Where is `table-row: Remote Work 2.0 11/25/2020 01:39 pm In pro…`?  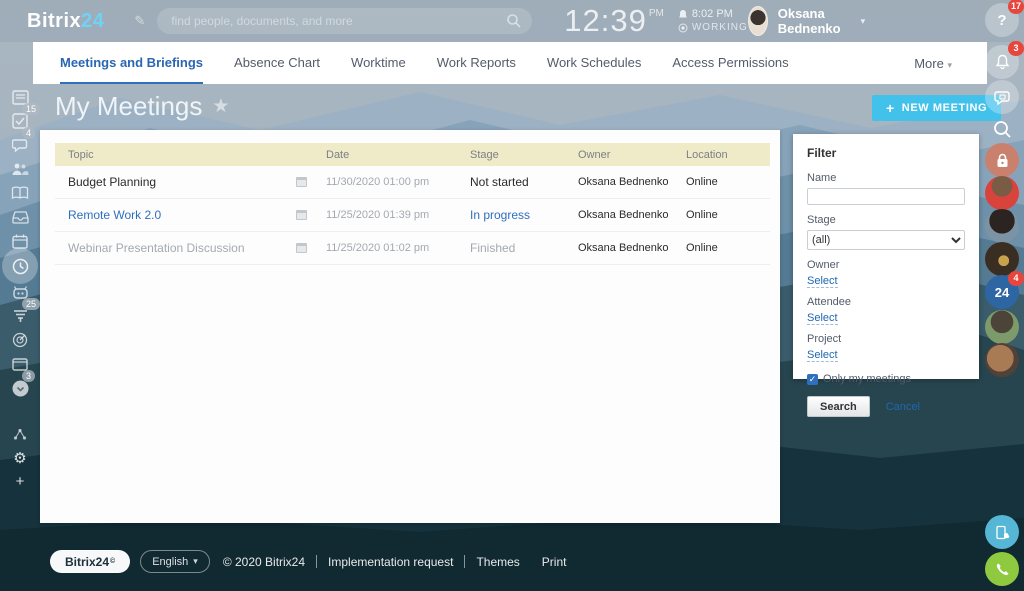
table-row: Remote Work 2.0 11/25/2020 01:39 pm In pro… is located at coordinates (412, 215).